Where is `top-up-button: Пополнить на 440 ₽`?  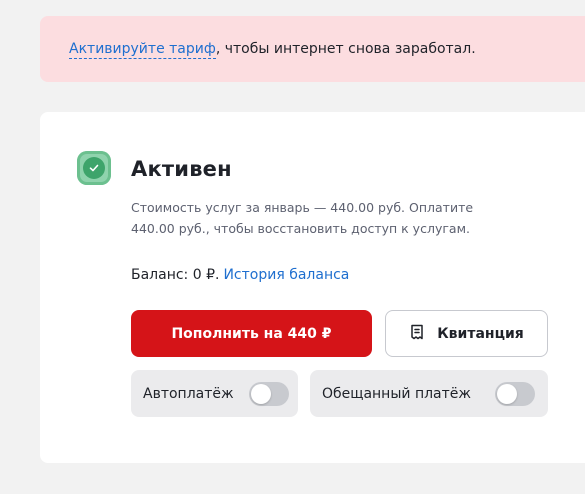
top-up-button: Пополнить на 440 ₽ is located at coordinates (251, 333).